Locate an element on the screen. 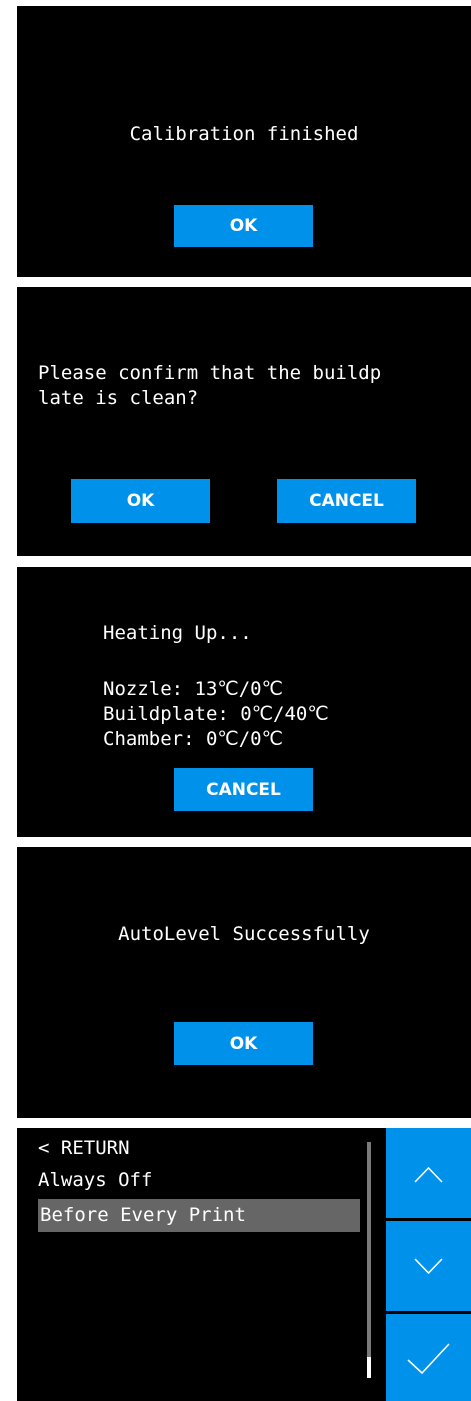 This screenshot has width=471, height=1401. menu-item-before-every-print: Before Every Print is located at coordinates (199, 1215).